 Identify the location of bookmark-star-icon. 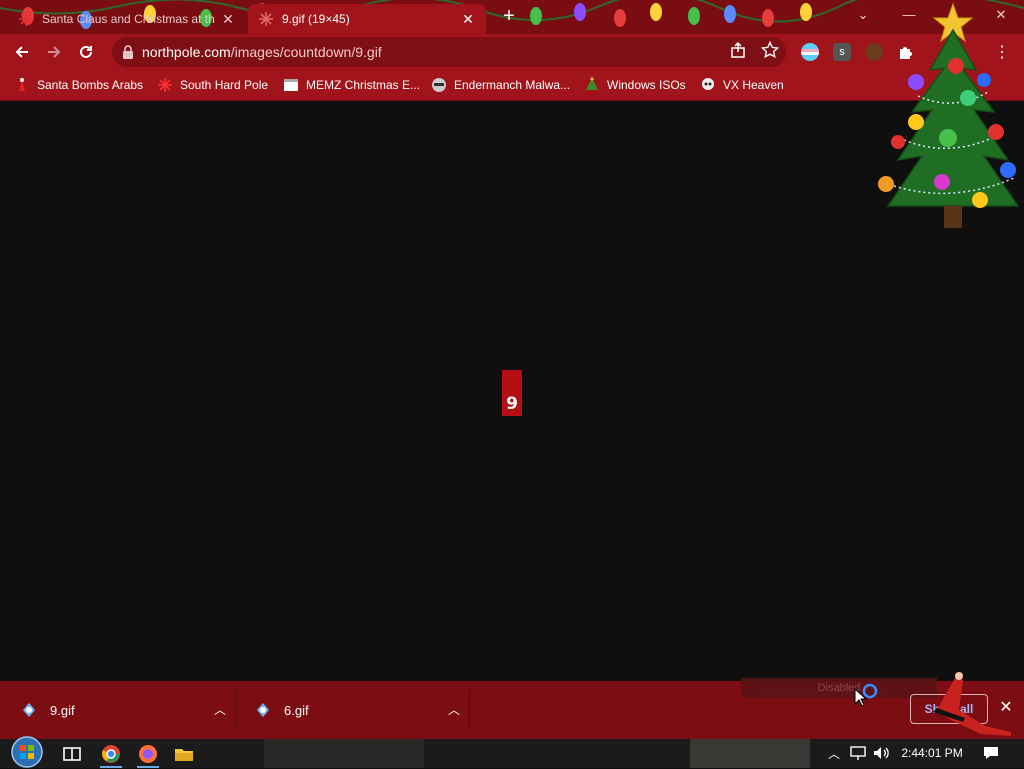
(770, 50).